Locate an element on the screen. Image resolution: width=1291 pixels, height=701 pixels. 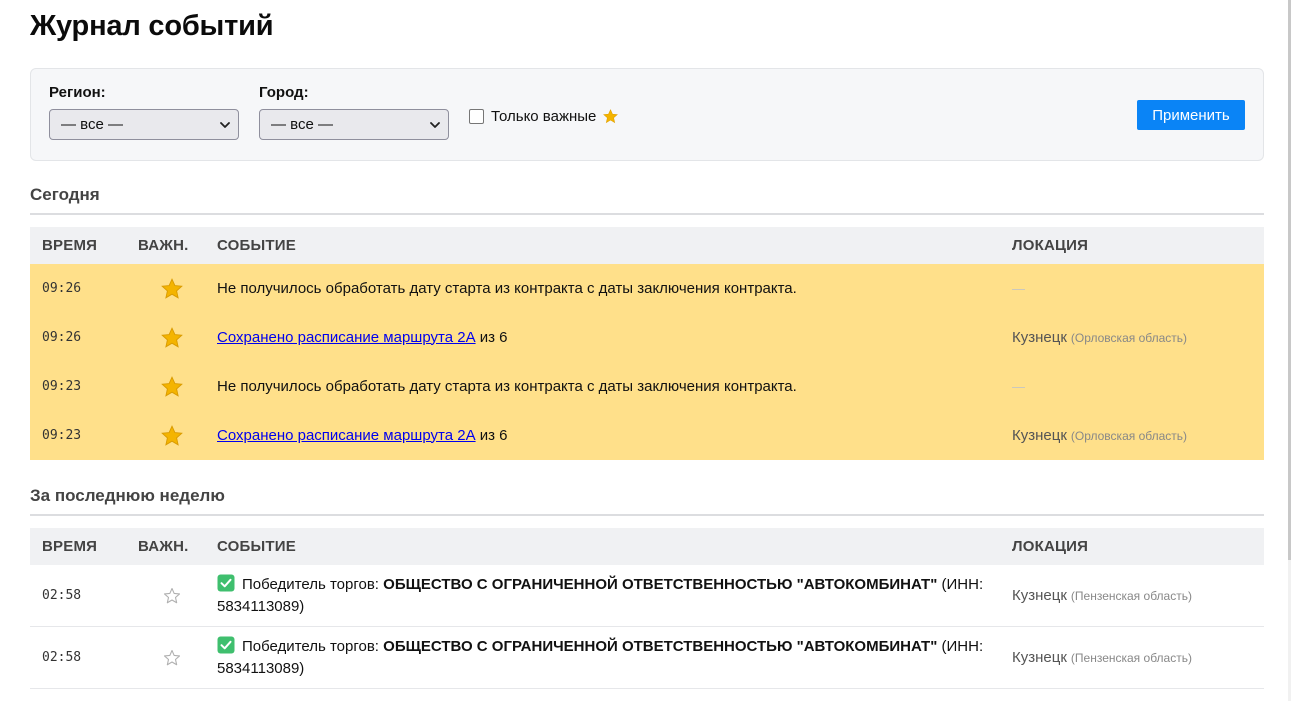
region-filter: Регион: — все — is located at coordinates (144, 112).